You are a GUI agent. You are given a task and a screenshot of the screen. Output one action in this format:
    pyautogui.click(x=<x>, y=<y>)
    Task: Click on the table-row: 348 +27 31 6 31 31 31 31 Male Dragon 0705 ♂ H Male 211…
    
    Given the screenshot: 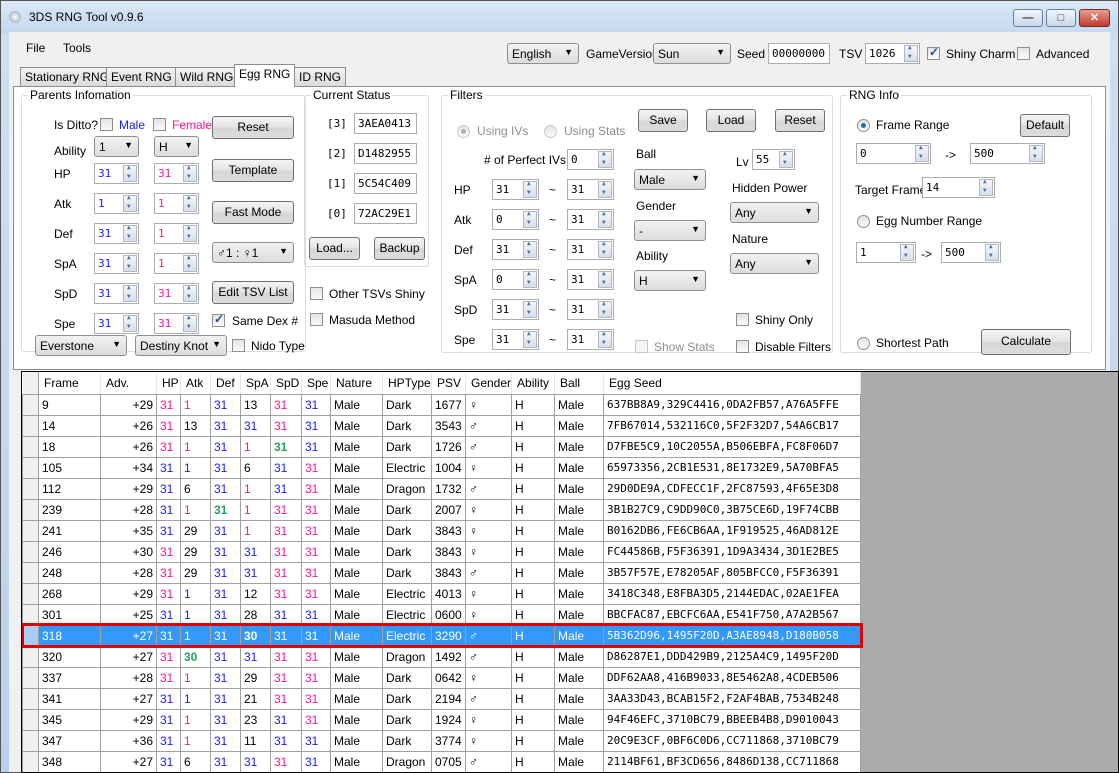 What is the action you would take?
    pyautogui.click(x=442, y=761)
    